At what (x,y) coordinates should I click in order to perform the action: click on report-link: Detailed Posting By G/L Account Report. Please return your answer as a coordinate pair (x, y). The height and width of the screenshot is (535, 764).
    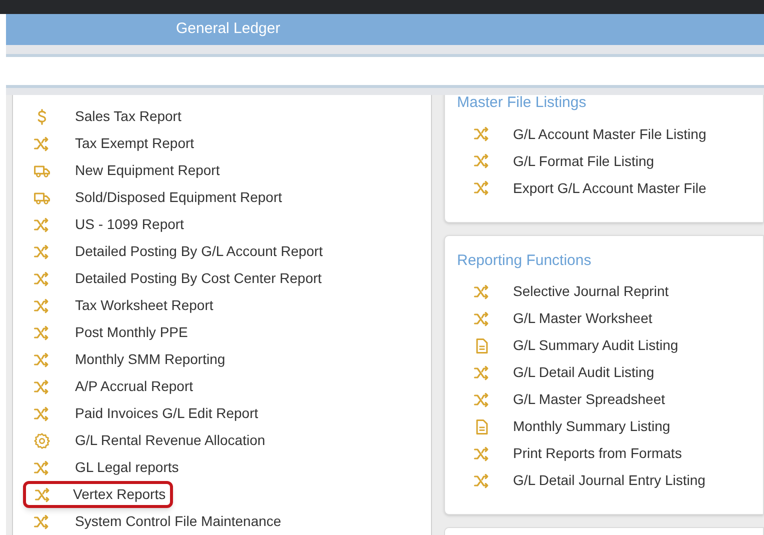
    Looking at the image, I should click on (178, 251).